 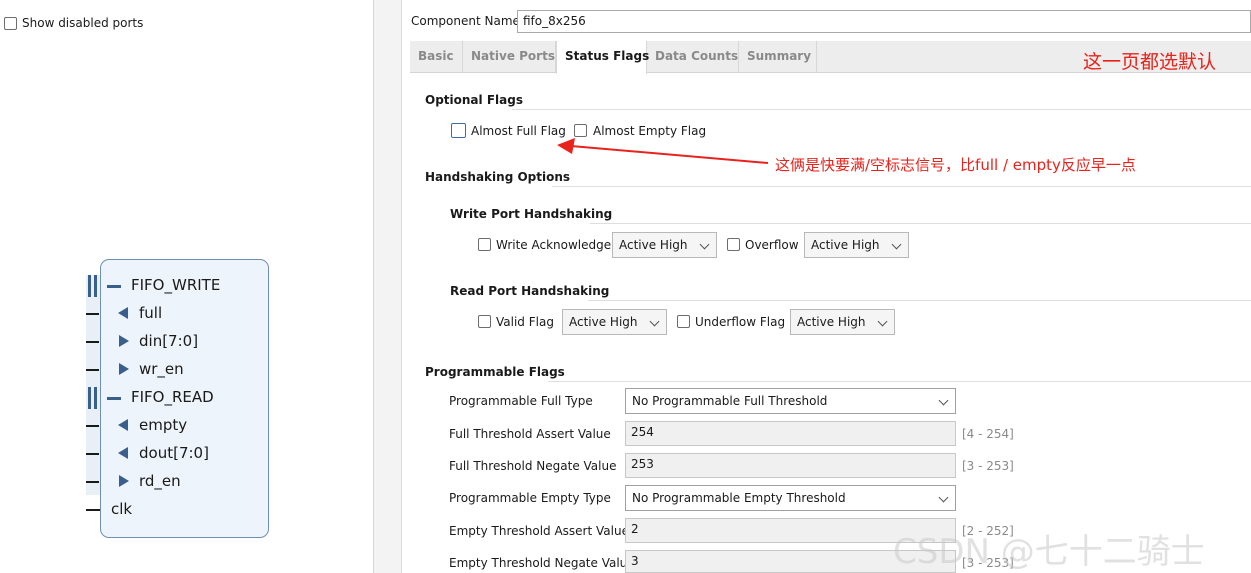 I want to click on pin-din-line, so click(x=92, y=342).